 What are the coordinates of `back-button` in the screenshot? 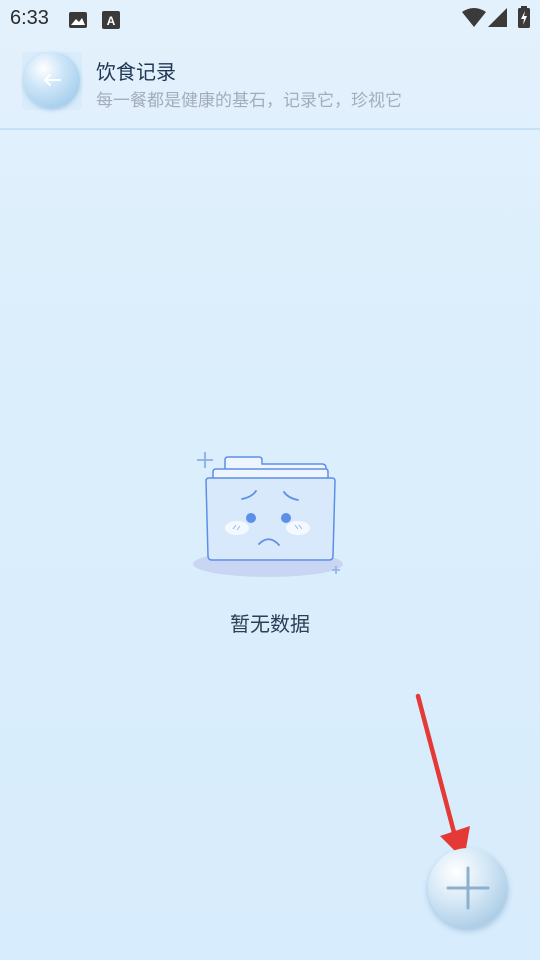 It's located at (52, 80).